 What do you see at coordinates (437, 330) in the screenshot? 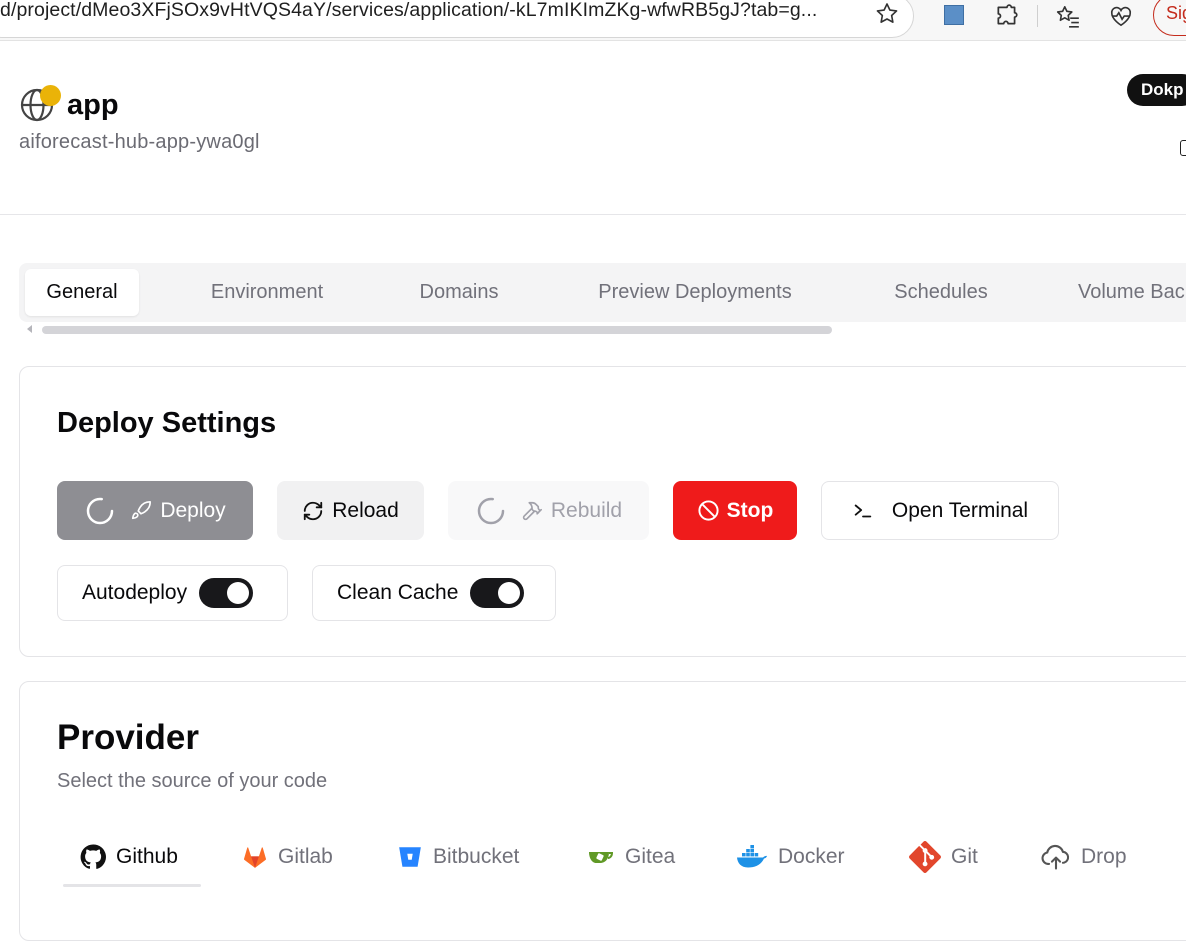
I see `tabs-scrollbar` at bounding box center [437, 330].